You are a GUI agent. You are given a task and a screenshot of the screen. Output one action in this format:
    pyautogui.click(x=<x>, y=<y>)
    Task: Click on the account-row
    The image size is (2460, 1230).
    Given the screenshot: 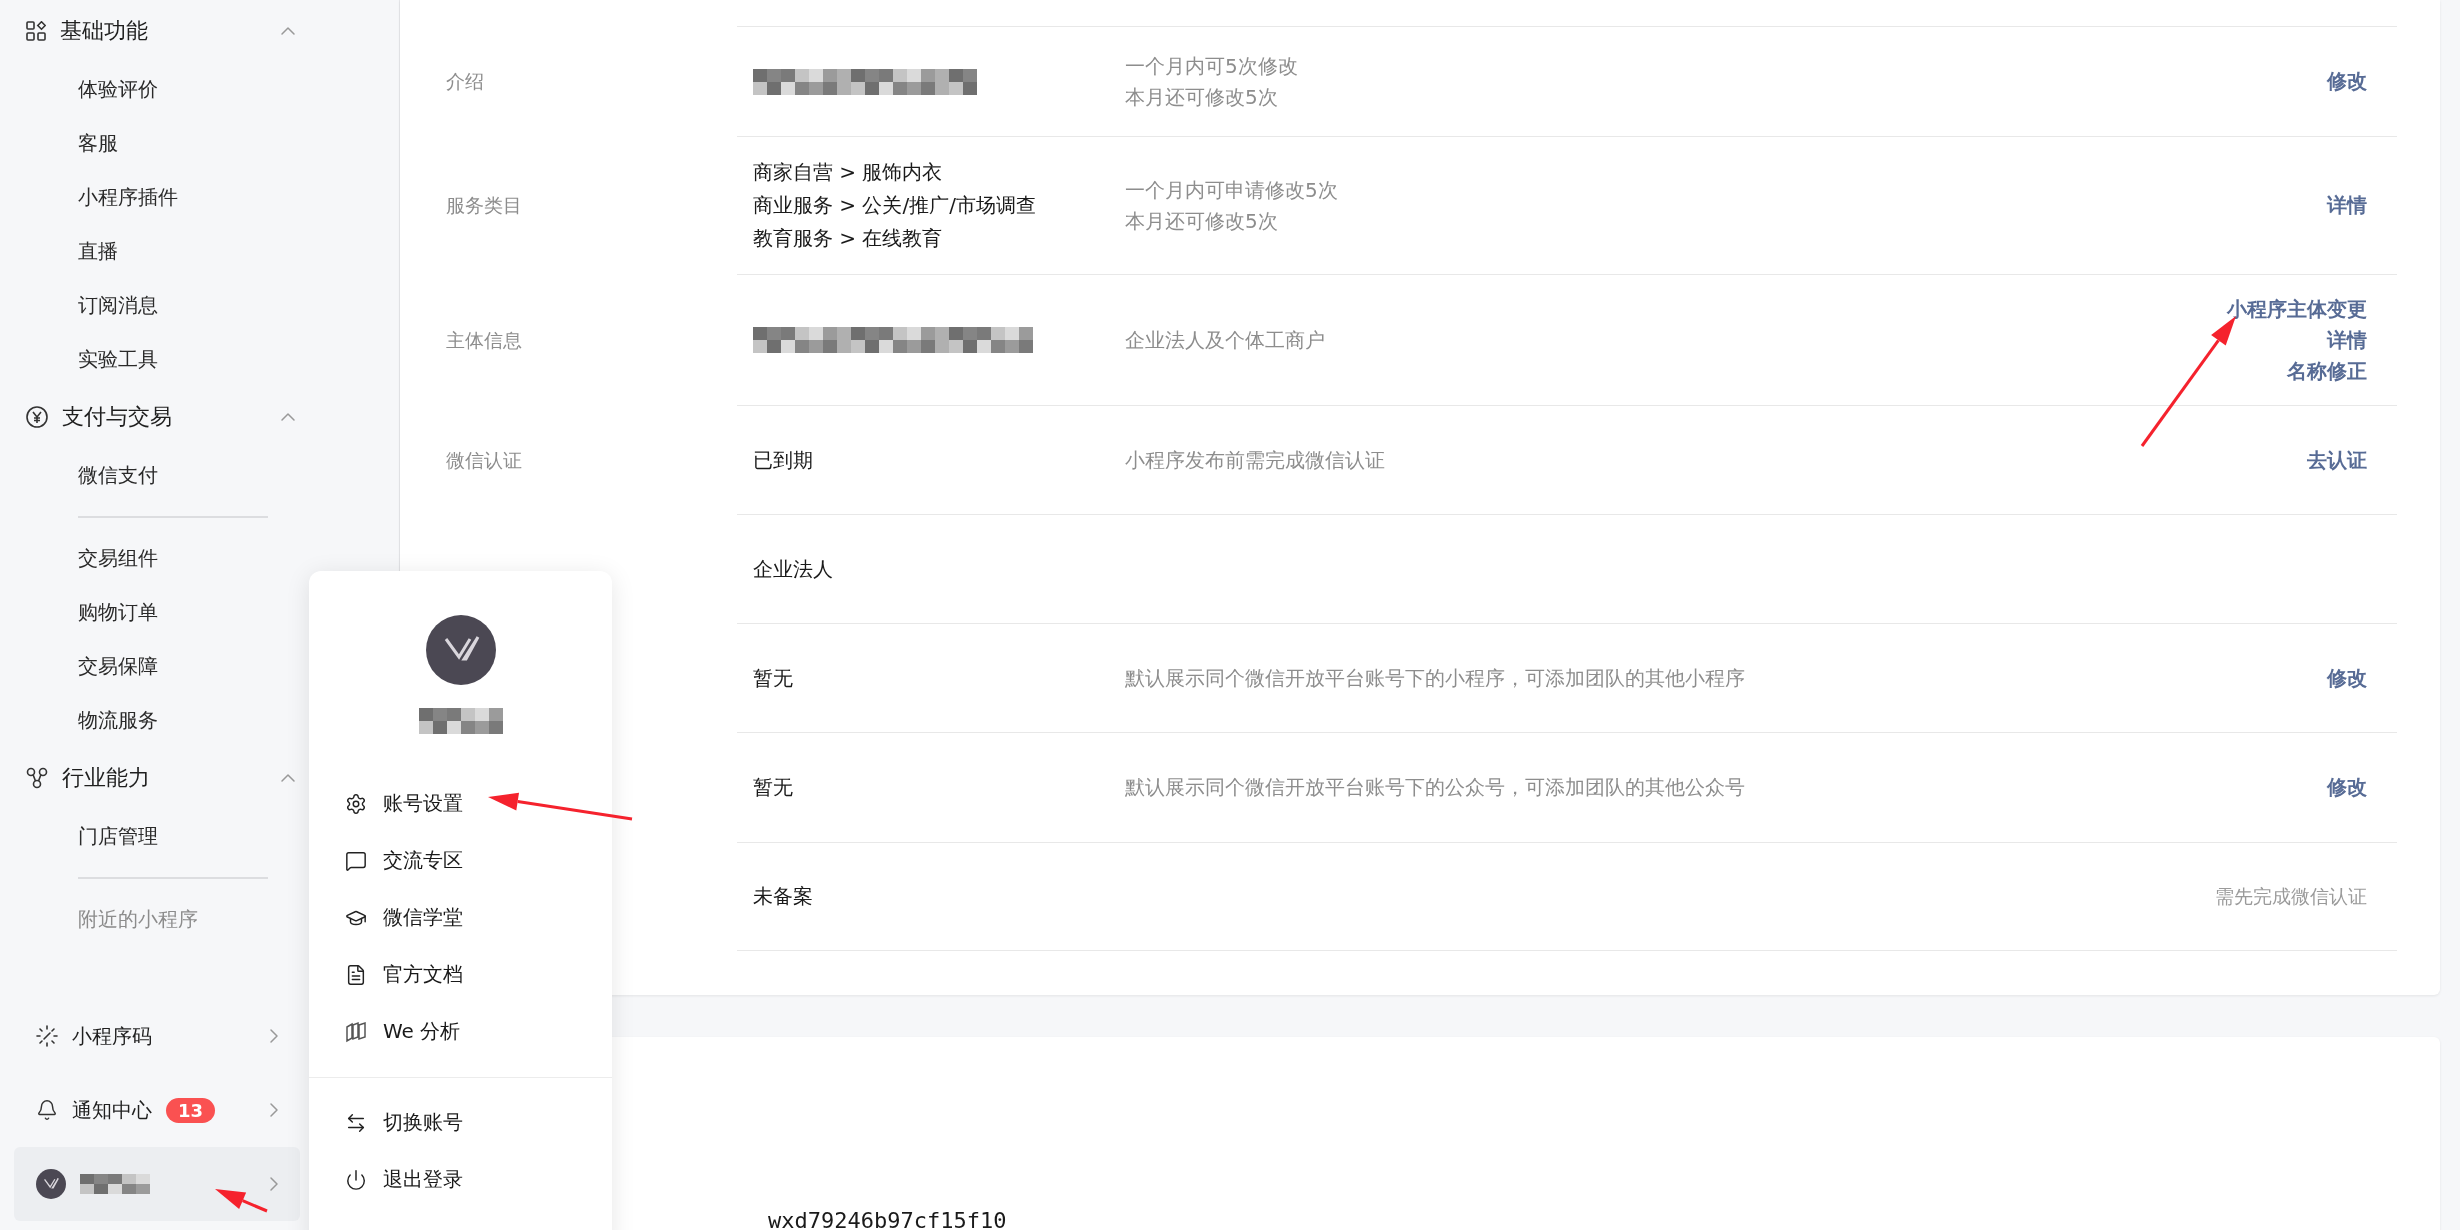 What is the action you would take?
    pyautogui.click(x=157, y=1184)
    